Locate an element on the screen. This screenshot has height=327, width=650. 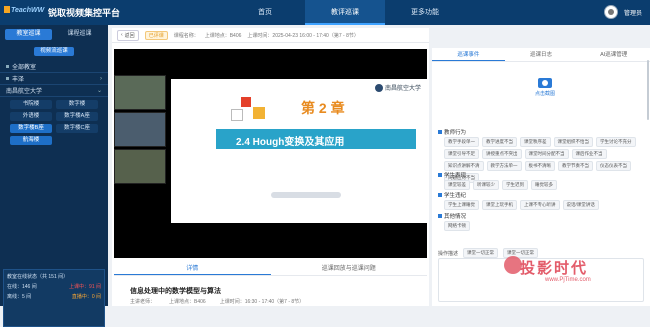
sidebar-item-all: 全部教室 is located at coordinates (54, 67).